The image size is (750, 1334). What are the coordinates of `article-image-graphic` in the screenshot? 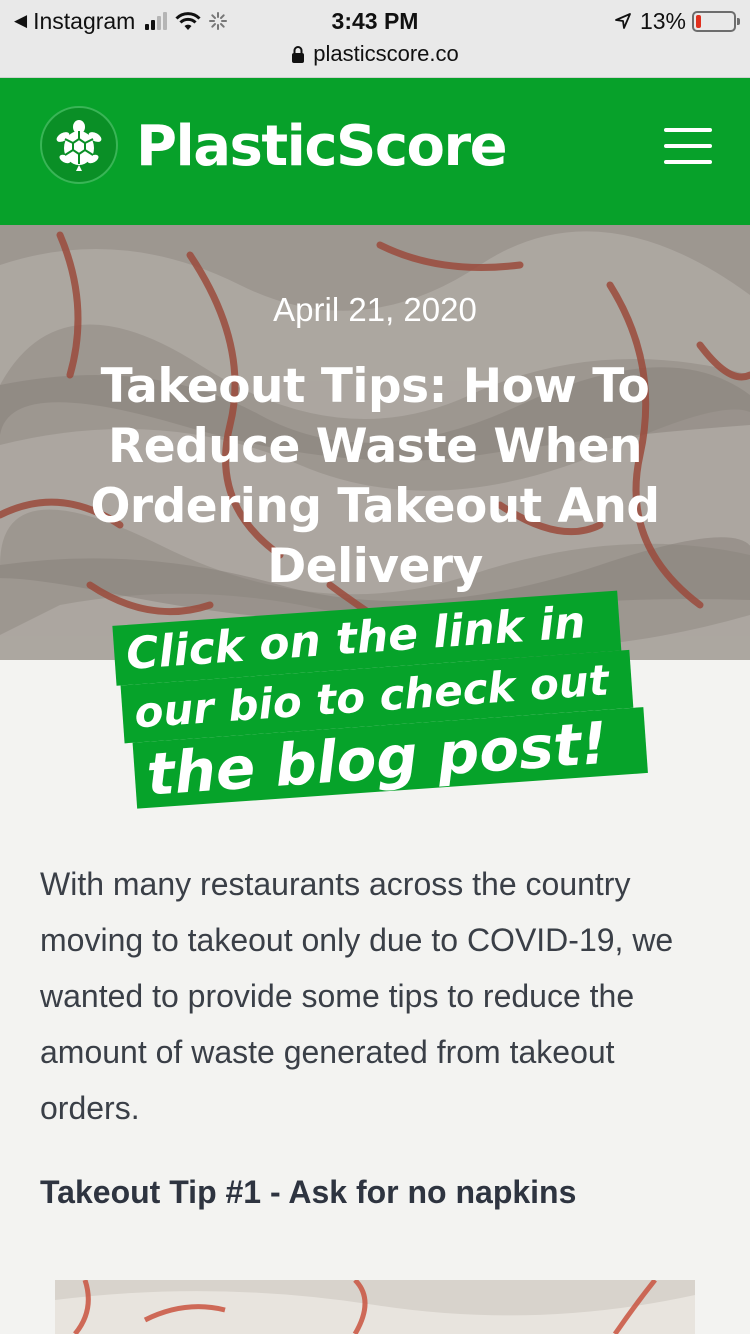 It's located at (375, 1307).